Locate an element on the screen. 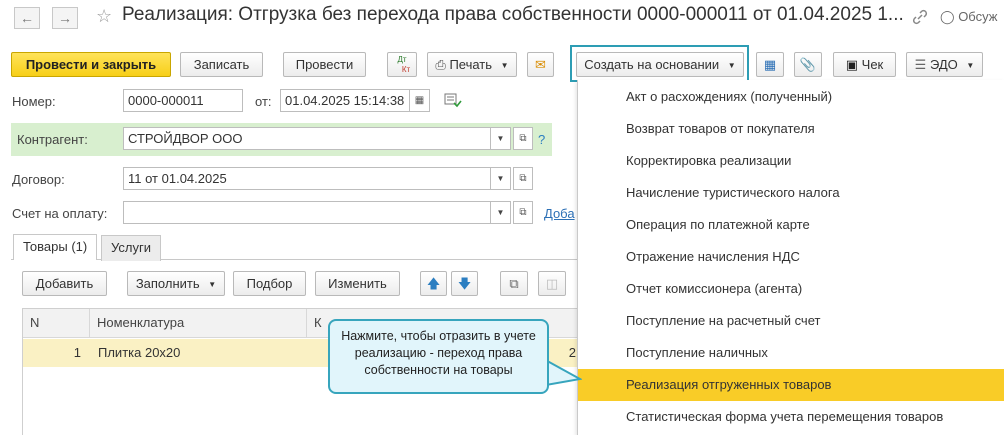 This screenshot has width=1004, height=435. menu-item-card-operation: Операция по платежной карте is located at coordinates (791, 225).